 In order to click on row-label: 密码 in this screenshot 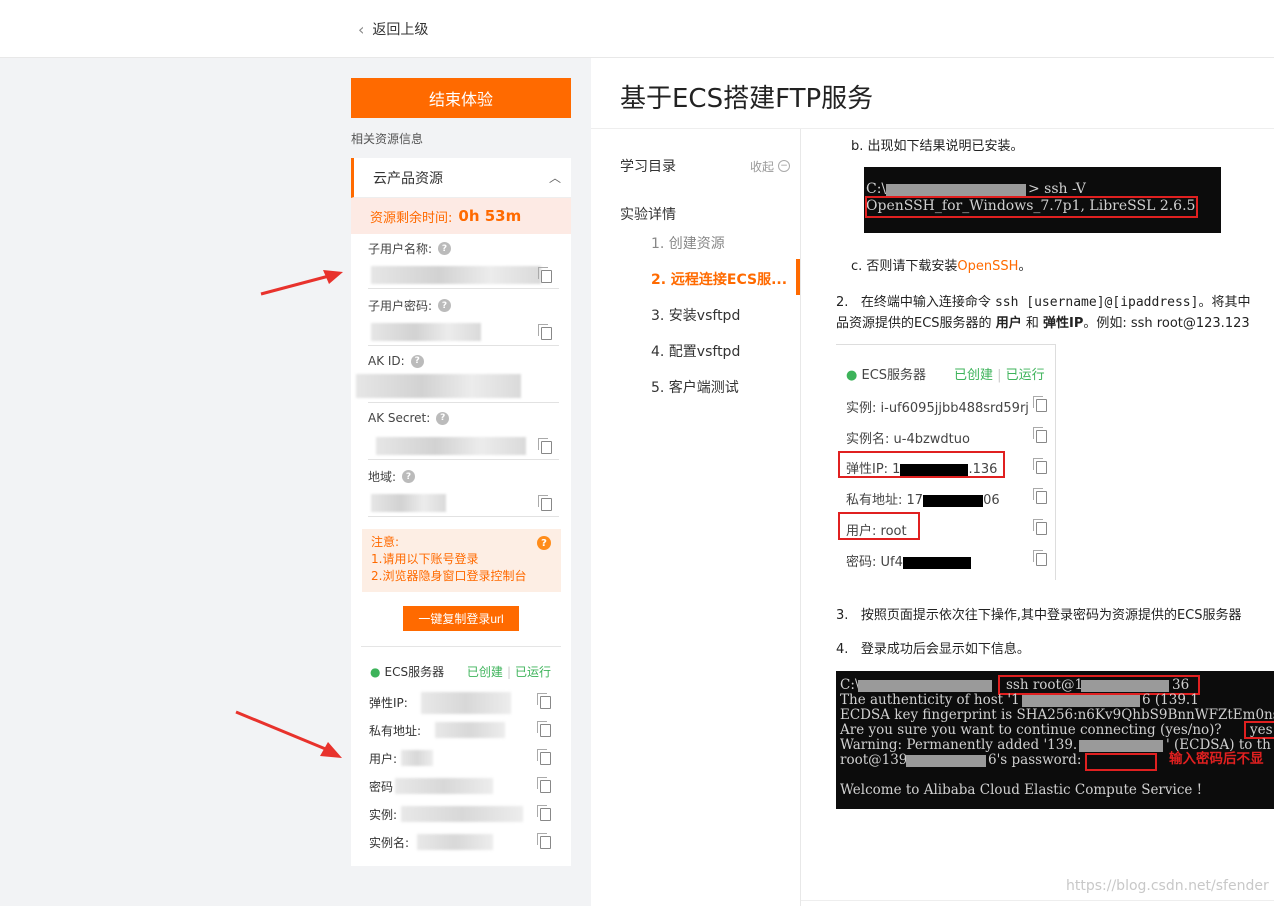, I will do `click(381, 786)`.